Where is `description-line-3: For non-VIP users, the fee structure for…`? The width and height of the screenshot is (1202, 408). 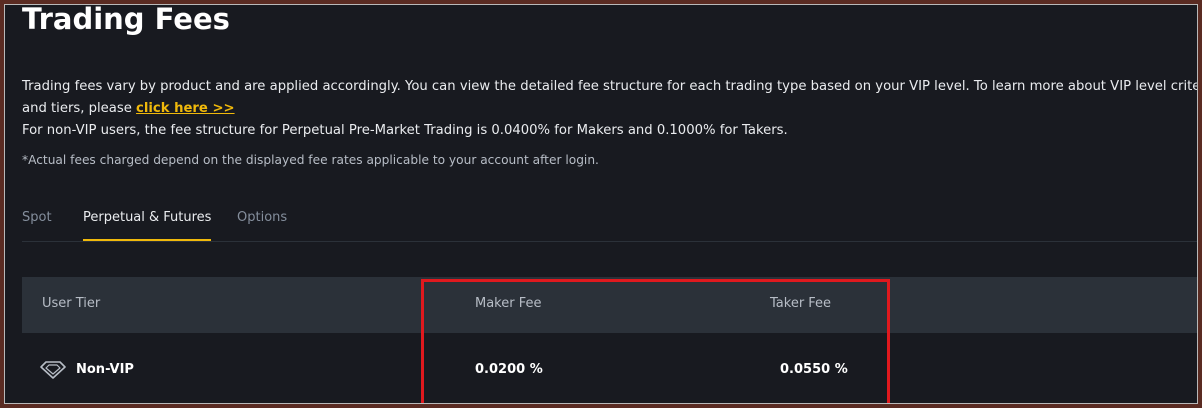 description-line-3: For non-VIP users, the fee structure for… is located at coordinates (405, 130).